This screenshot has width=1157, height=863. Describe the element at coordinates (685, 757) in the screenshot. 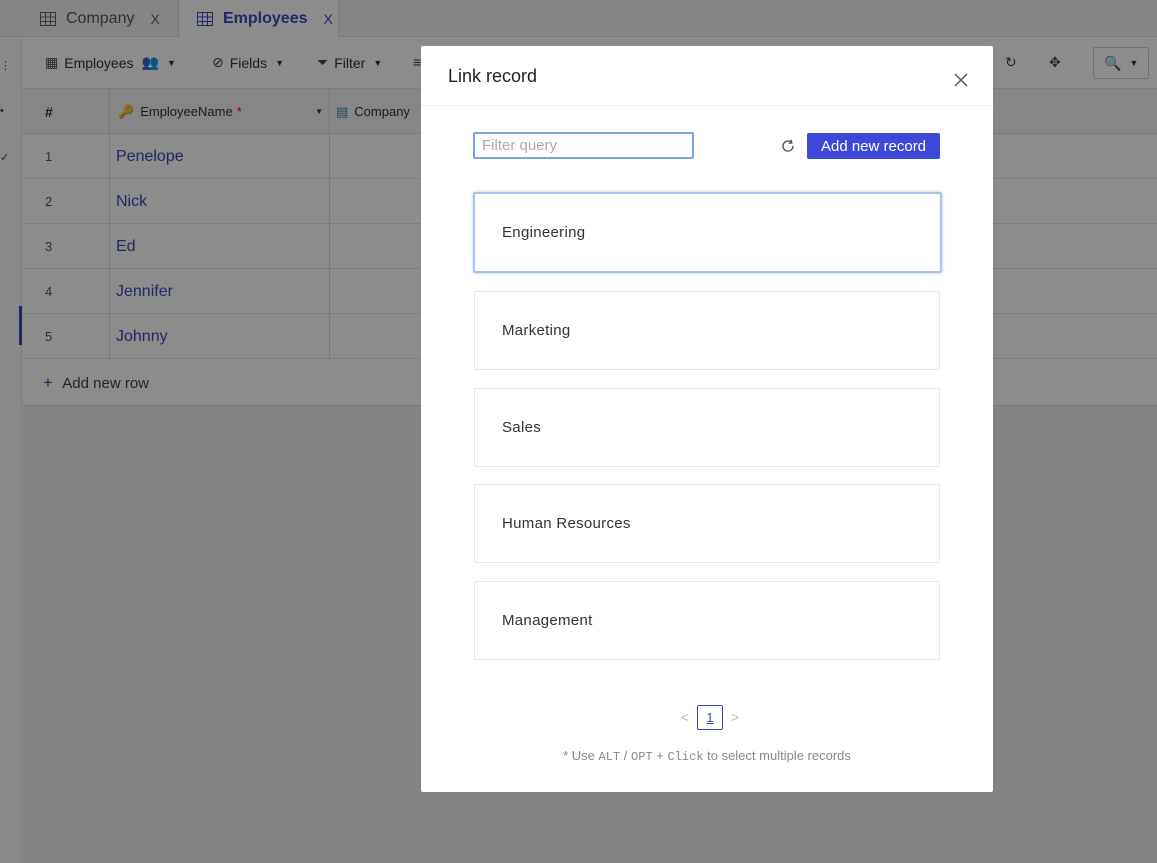

I see `hint-key-click: Click` at that location.